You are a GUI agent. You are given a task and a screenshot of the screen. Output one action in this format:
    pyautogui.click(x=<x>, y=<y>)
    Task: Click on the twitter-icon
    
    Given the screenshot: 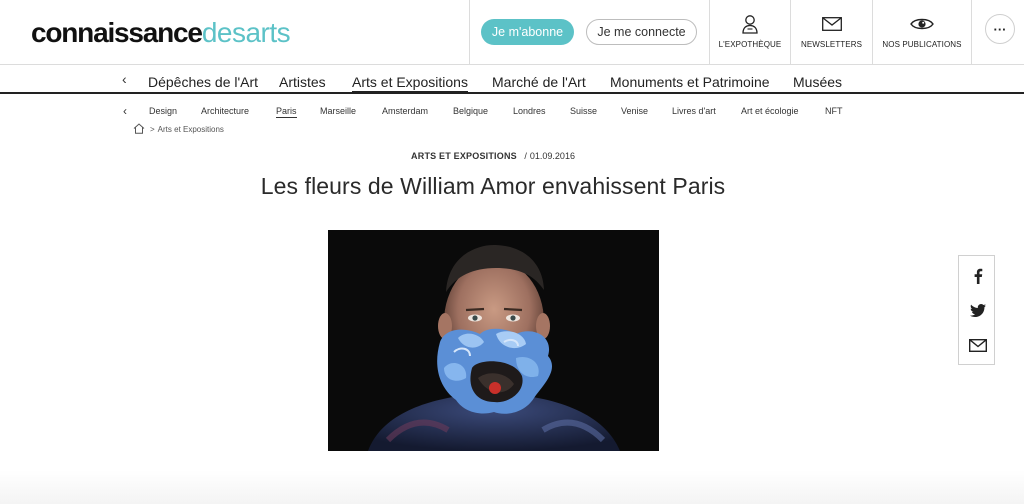 What is the action you would take?
    pyautogui.click(x=977, y=310)
    